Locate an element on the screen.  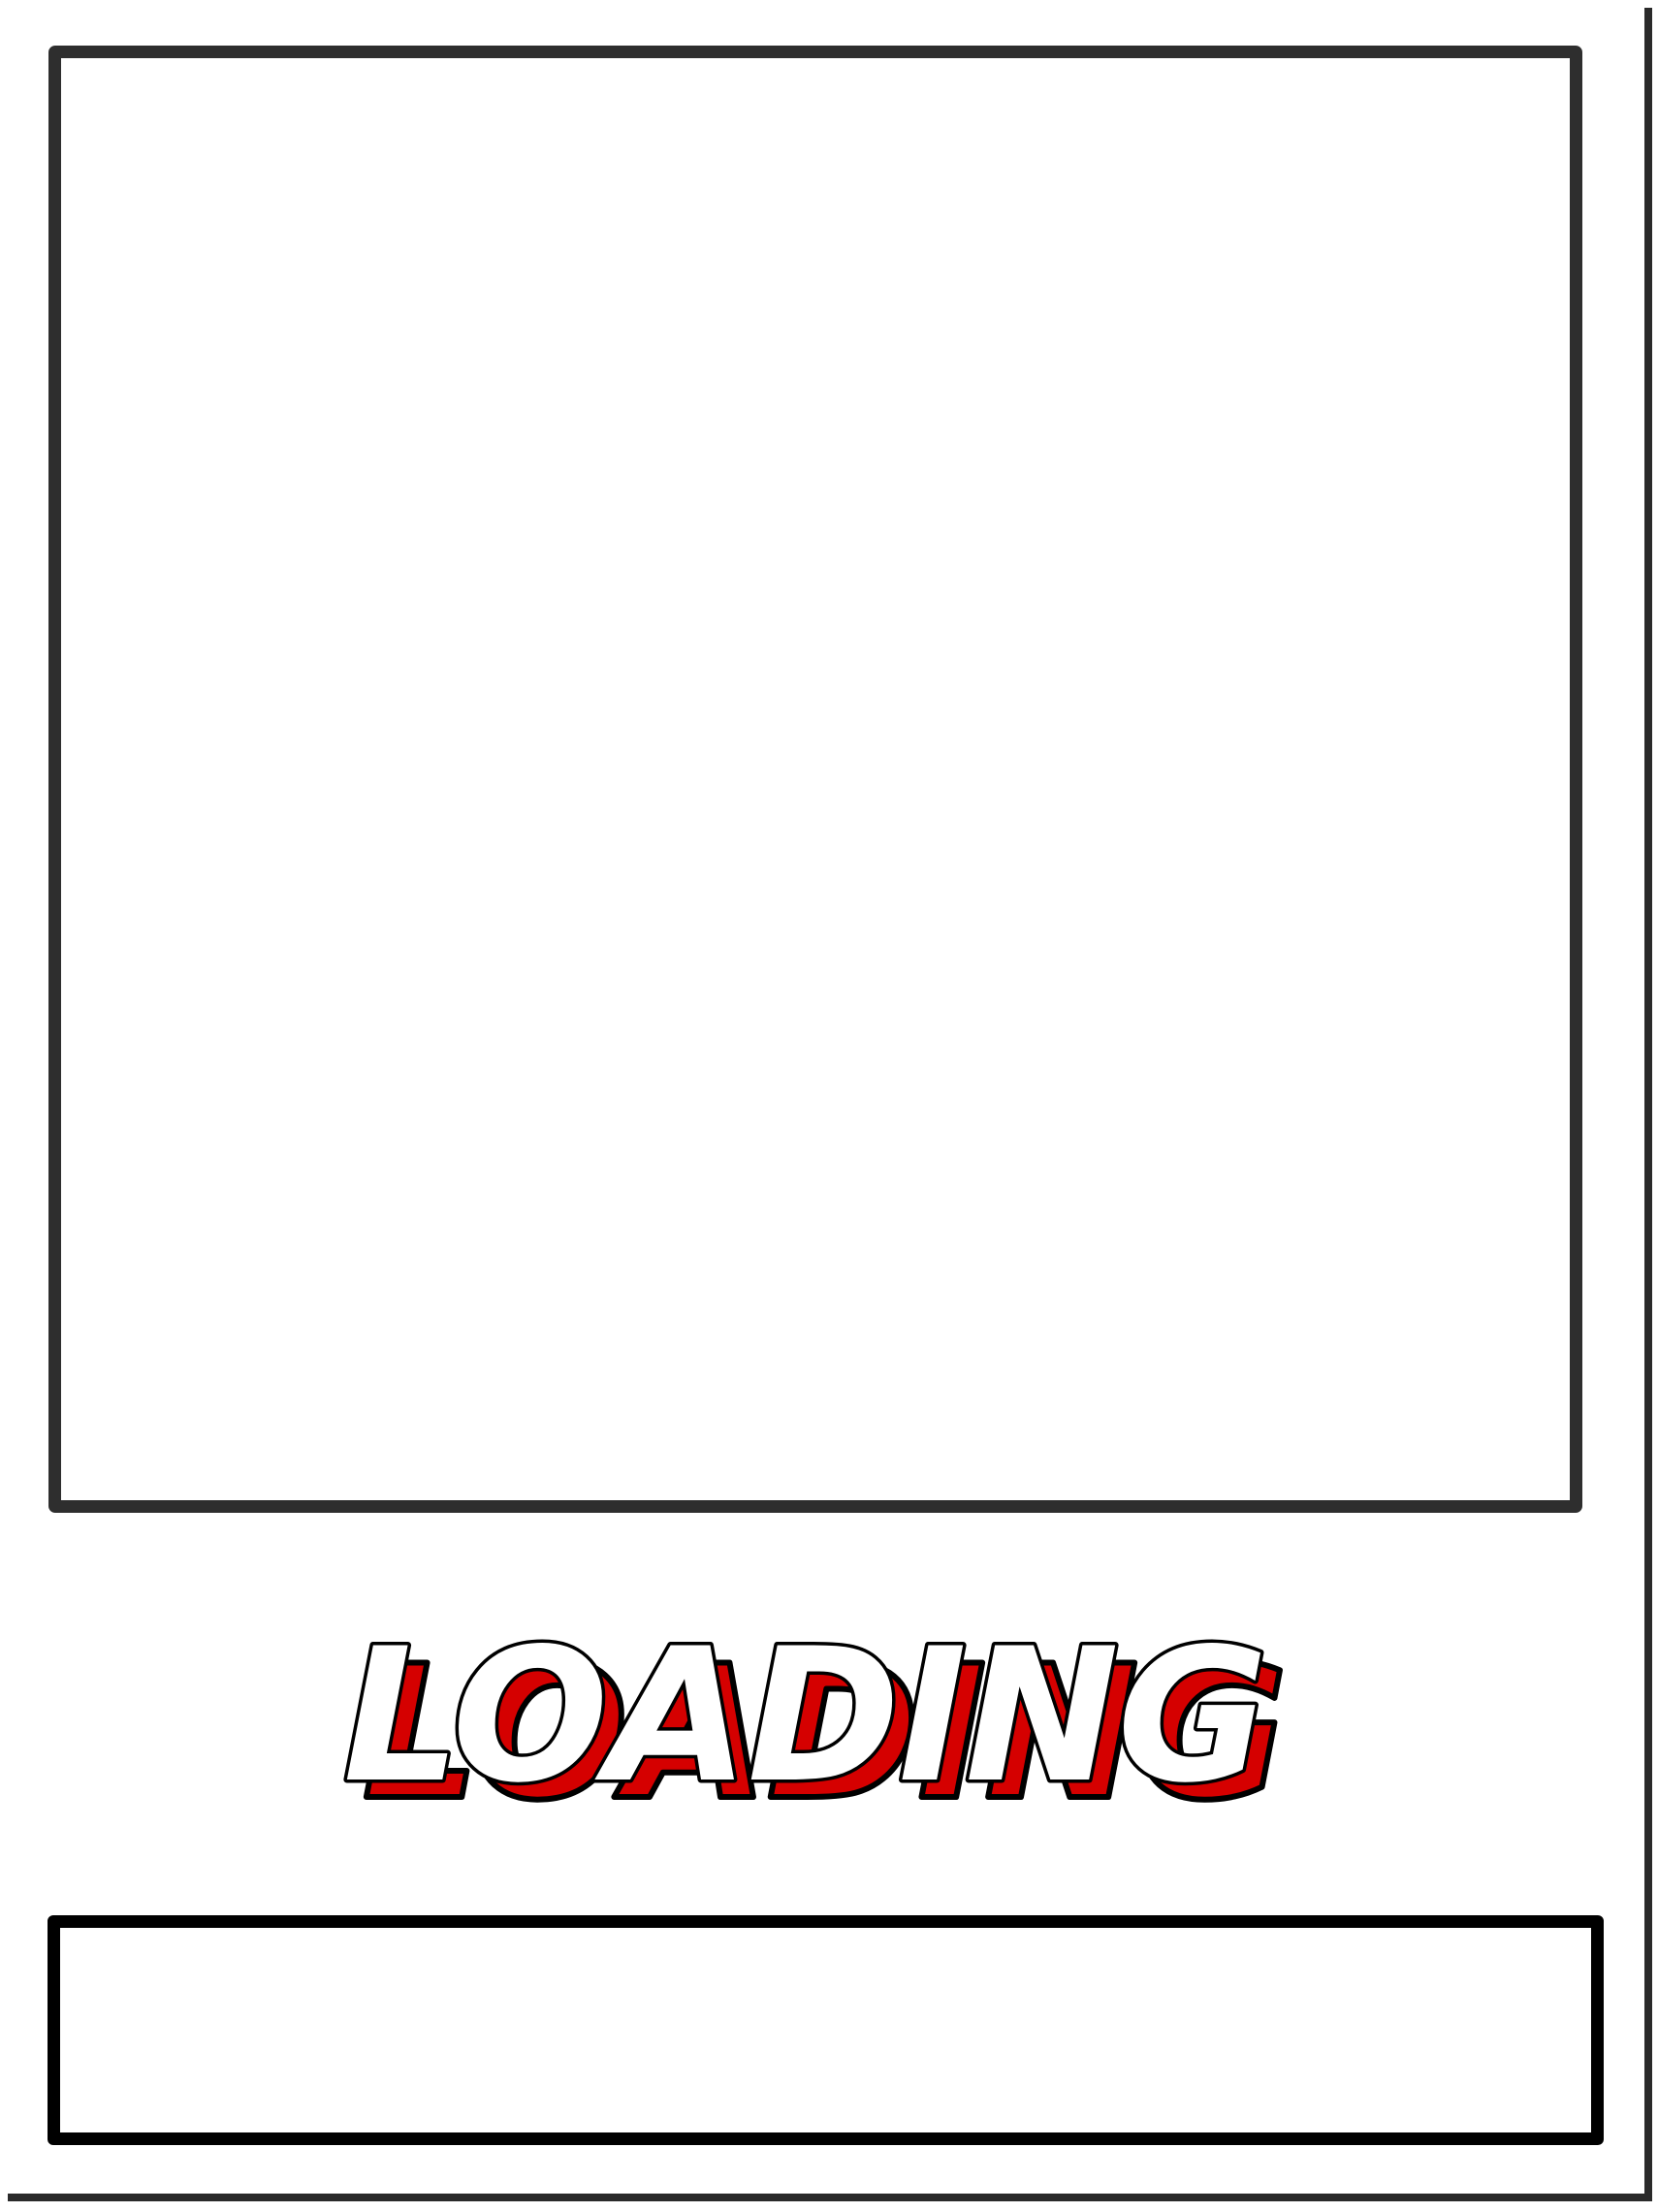
loading-title-graphic: LOADING LOADING is located at coordinates (815, 1725).